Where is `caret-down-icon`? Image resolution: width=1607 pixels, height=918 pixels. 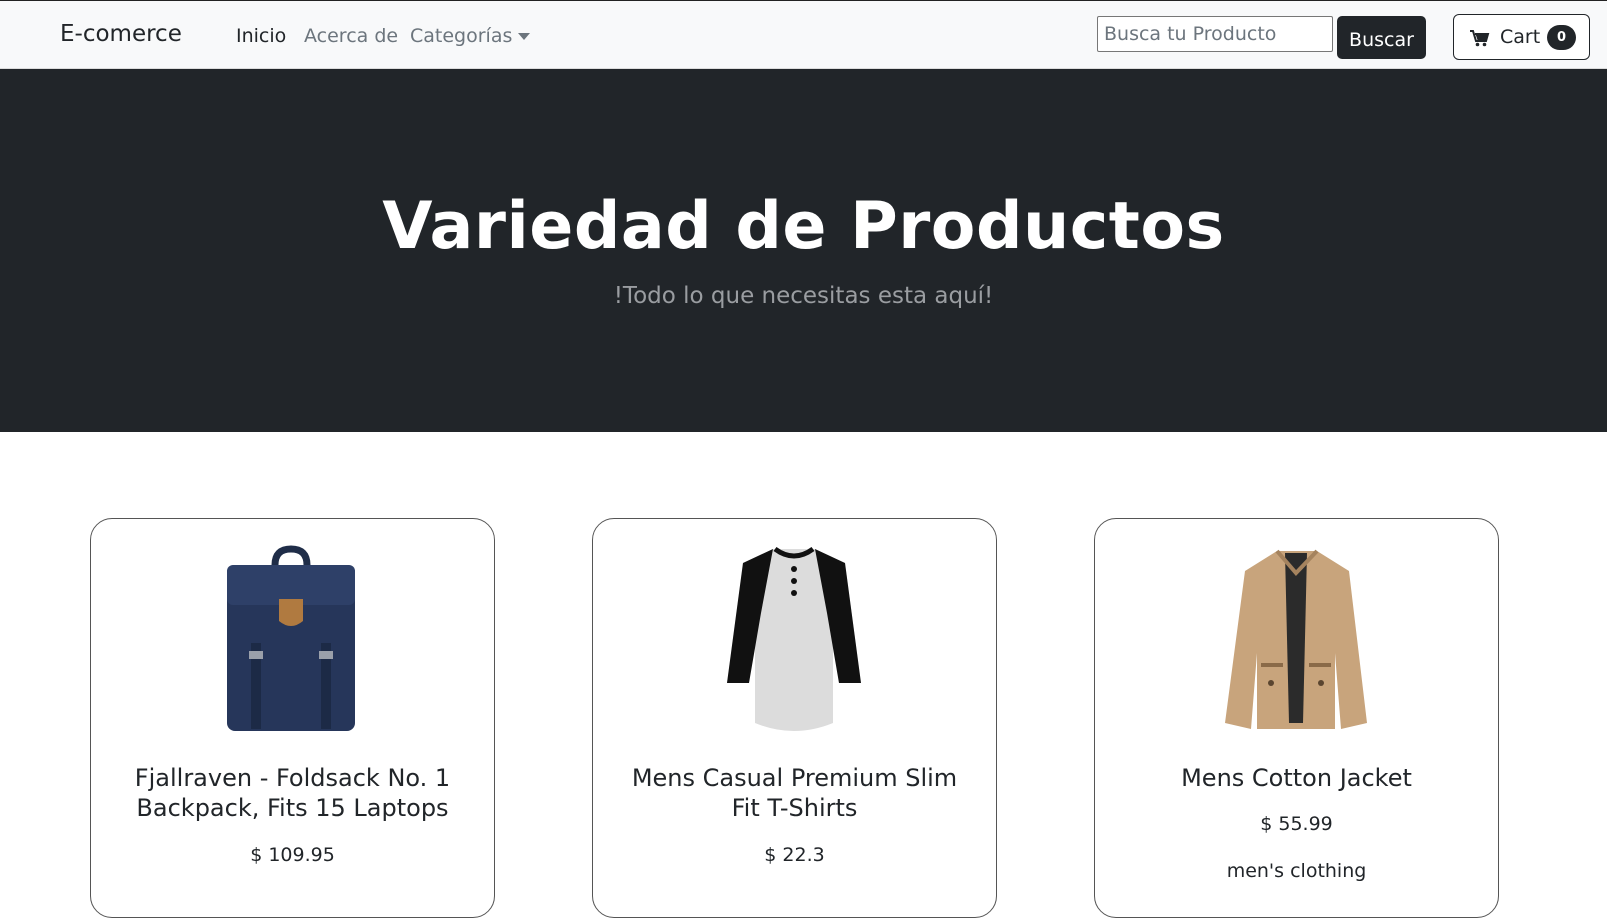
caret-down-icon is located at coordinates (524, 36).